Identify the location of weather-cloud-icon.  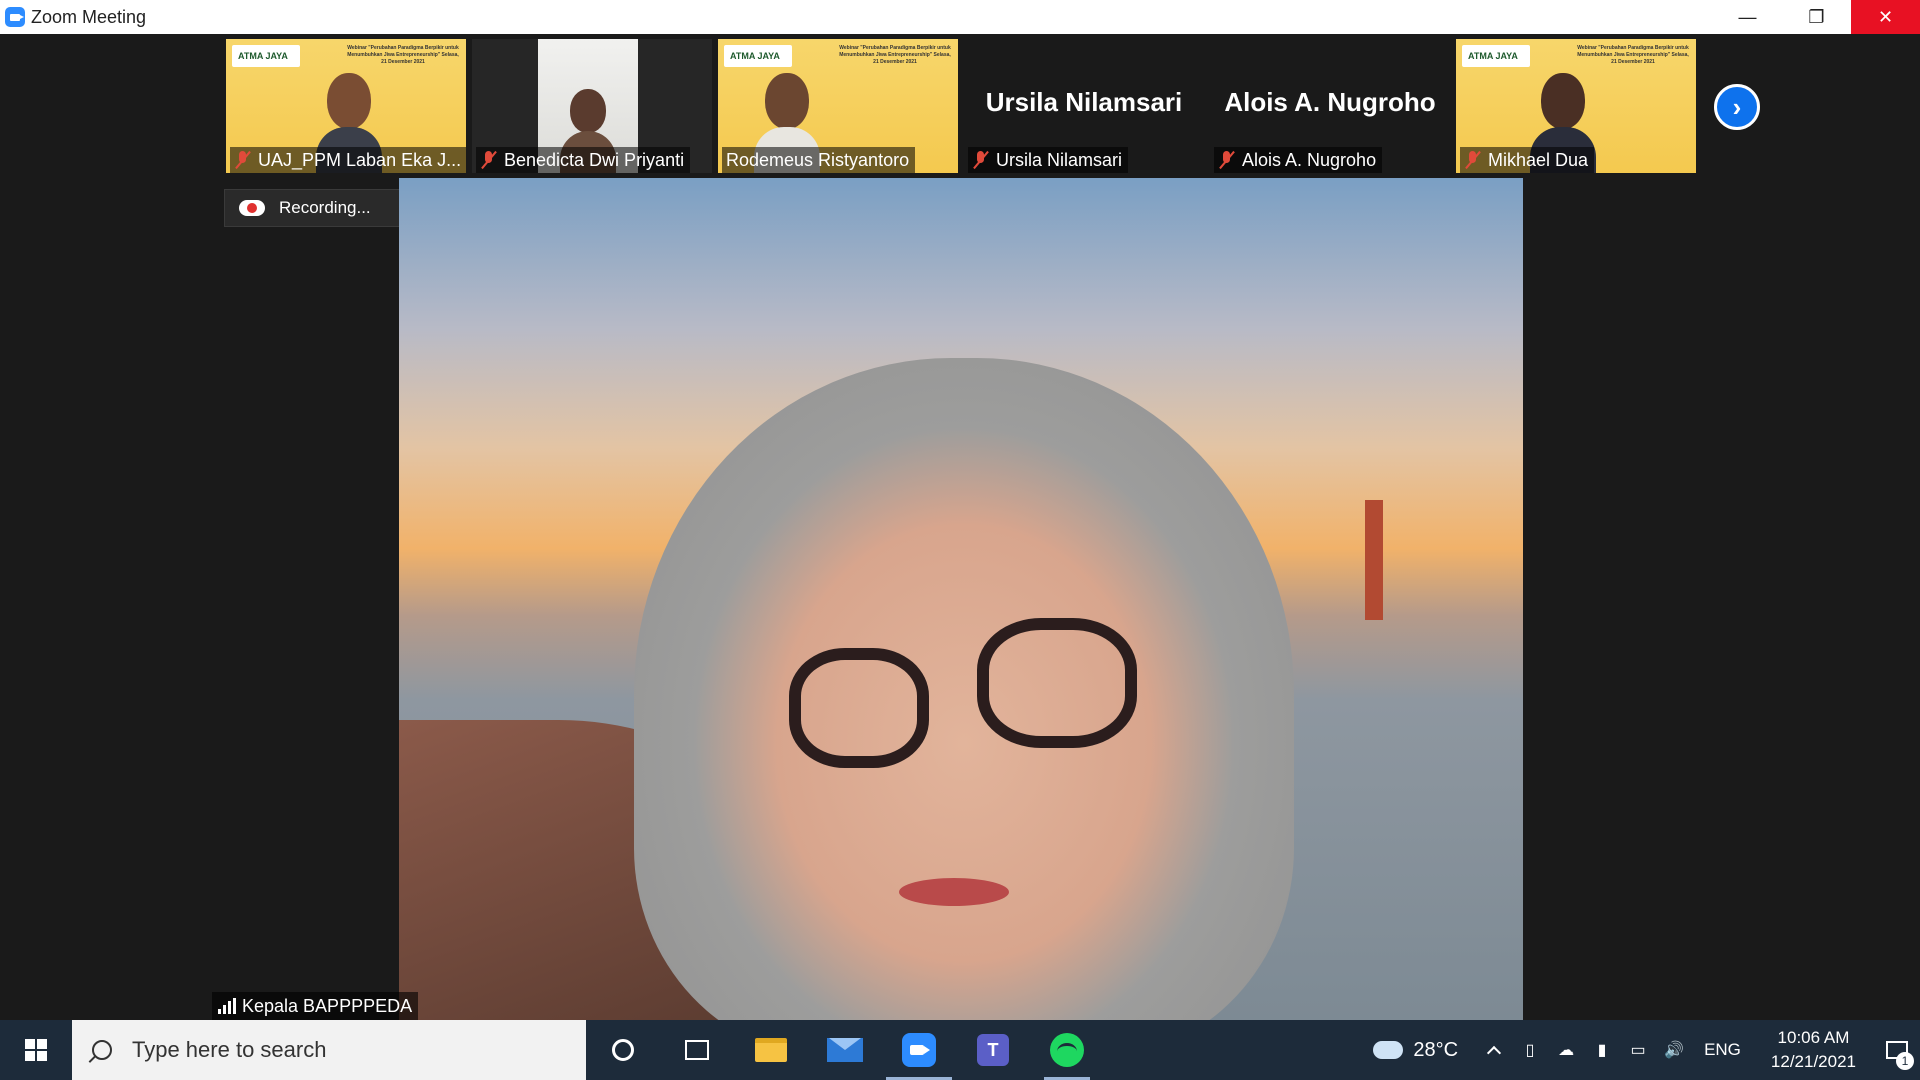
(1388, 1047).